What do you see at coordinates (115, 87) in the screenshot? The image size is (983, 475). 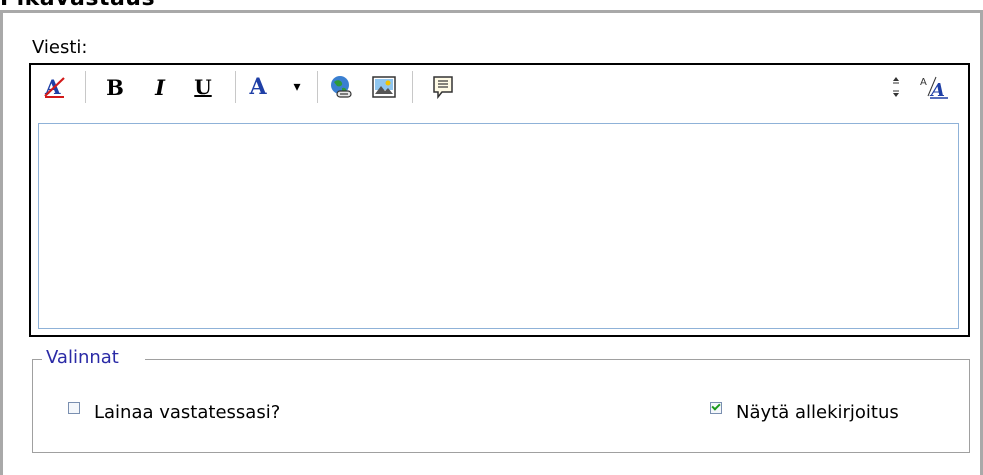 I see `bold-button: B` at bounding box center [115, 87].